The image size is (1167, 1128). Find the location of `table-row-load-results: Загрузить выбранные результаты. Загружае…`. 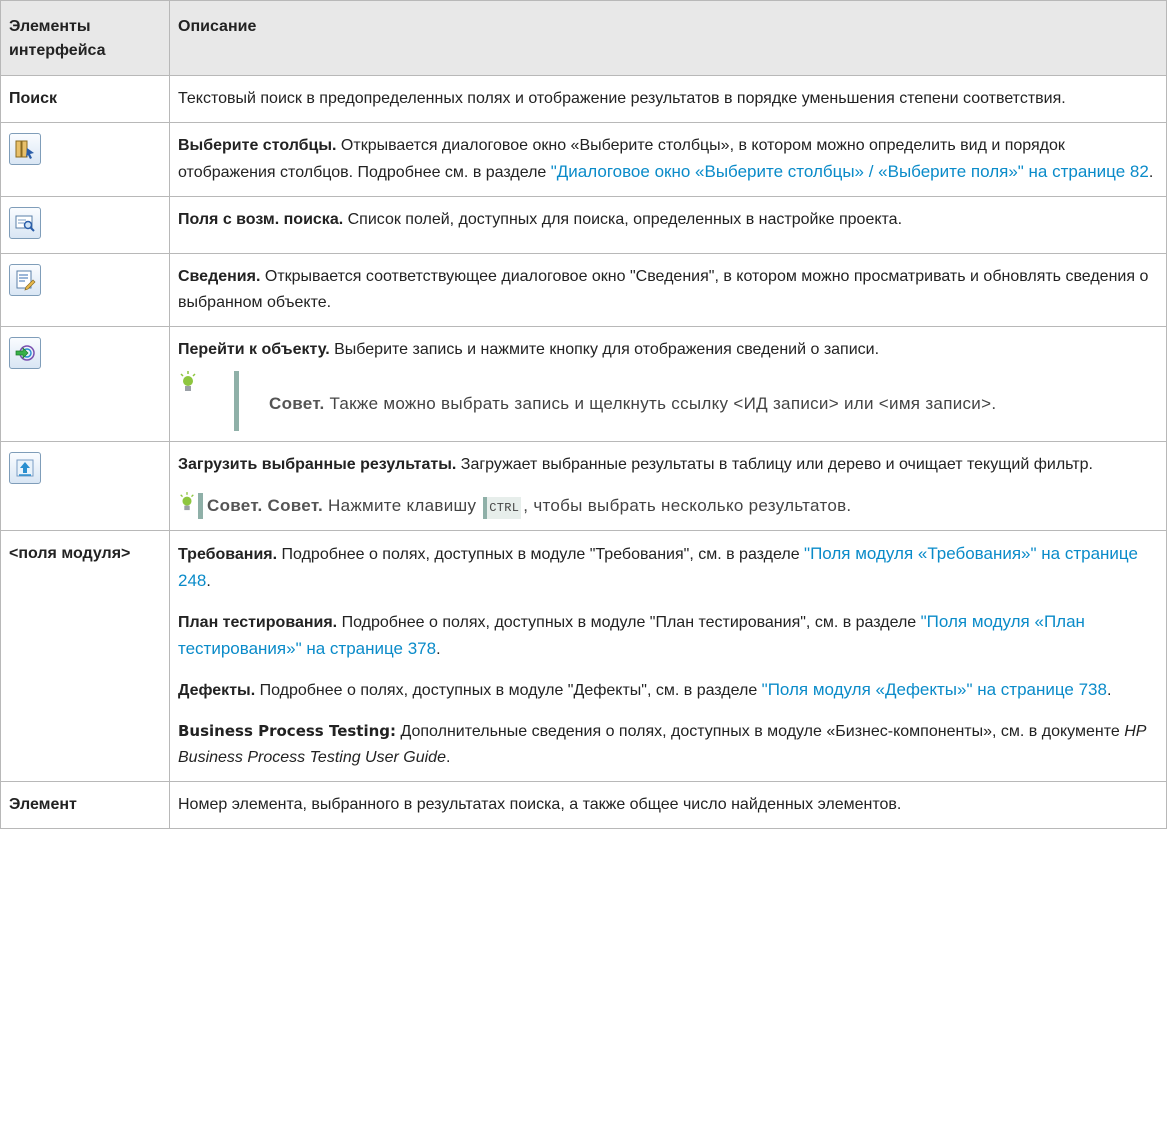

table-row-load-results: Загрузить выбранные результаты. Загружае… is located at coordinates (583, 486).